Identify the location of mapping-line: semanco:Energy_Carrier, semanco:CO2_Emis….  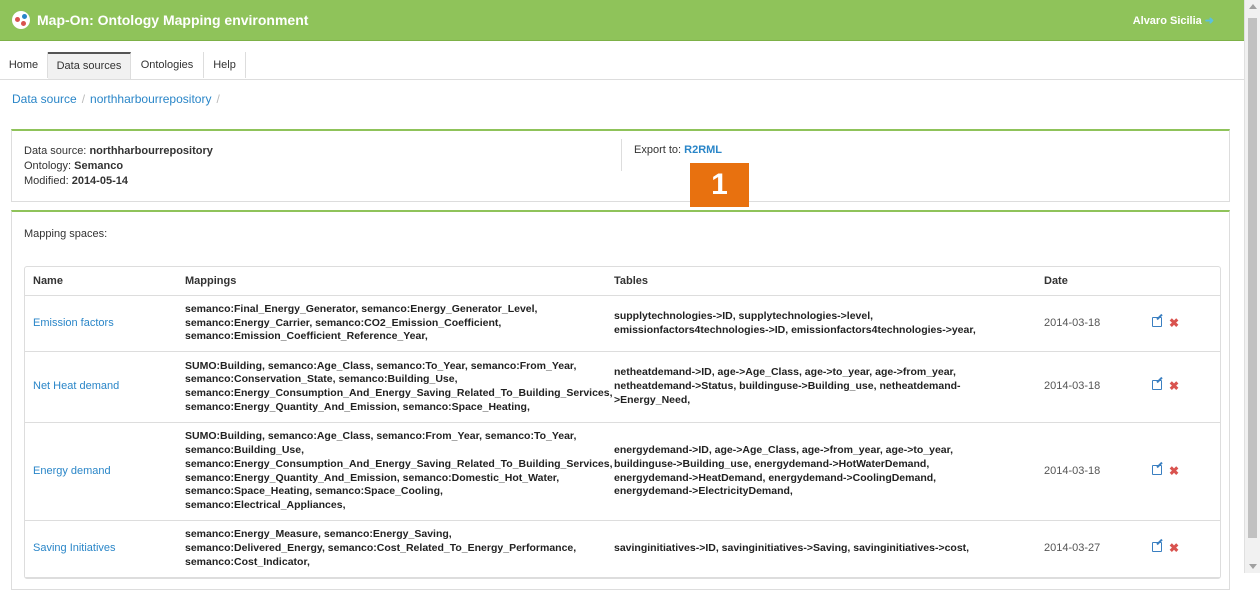
(343, 322).